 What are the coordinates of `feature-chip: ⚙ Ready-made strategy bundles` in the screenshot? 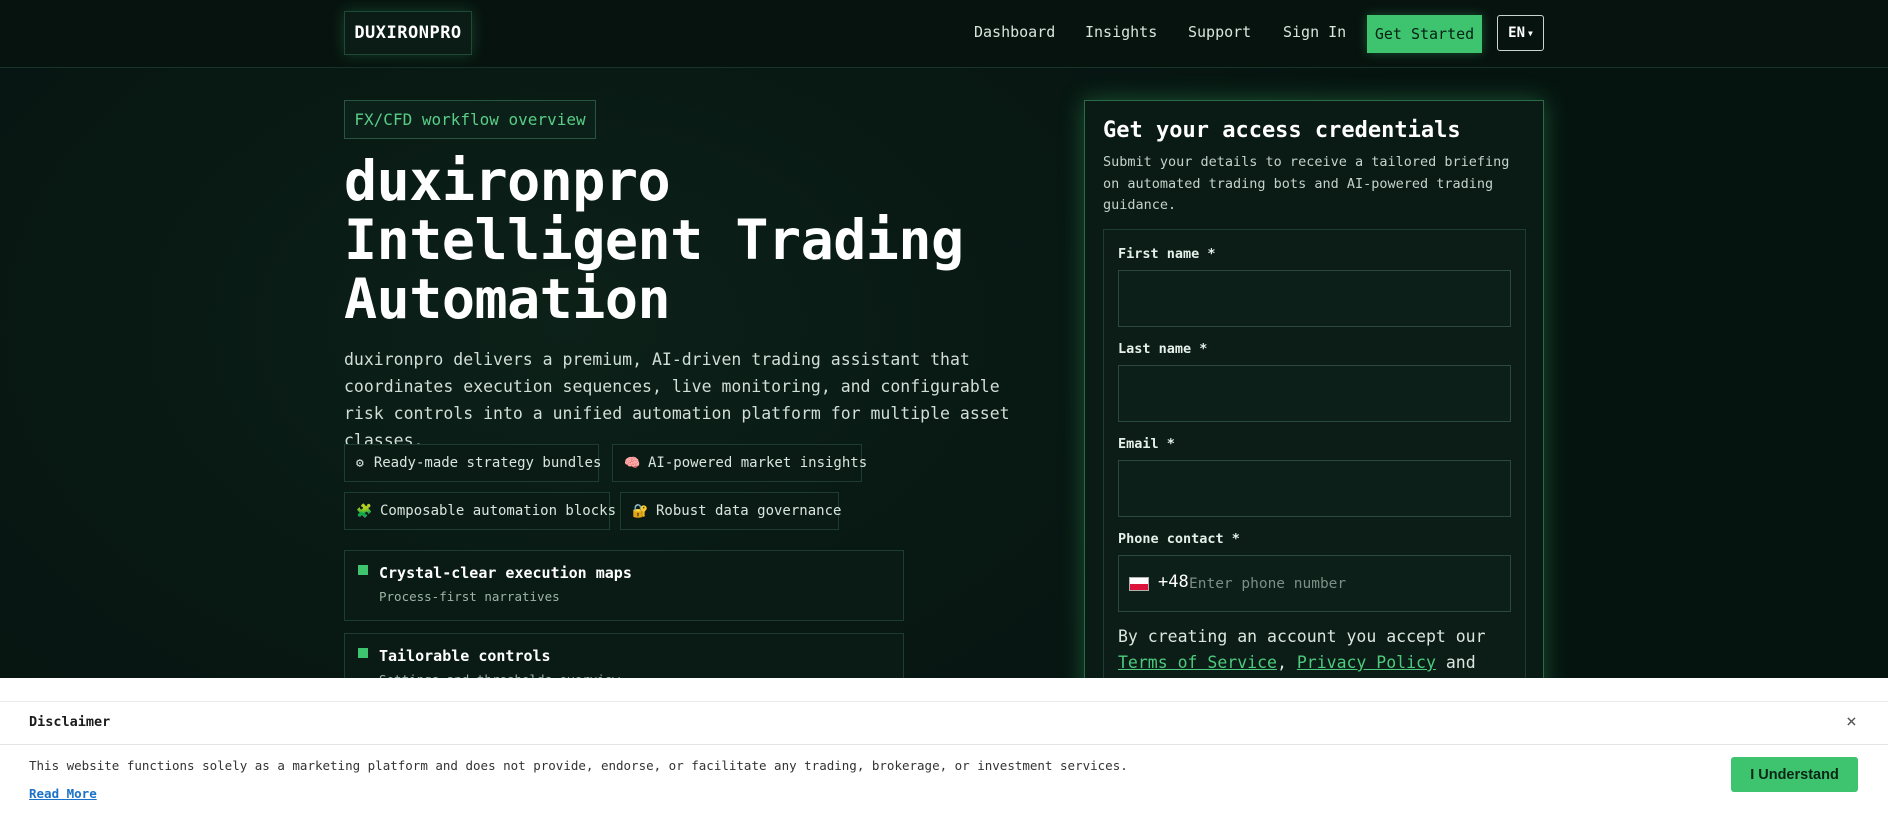 It's located at (473, 463).